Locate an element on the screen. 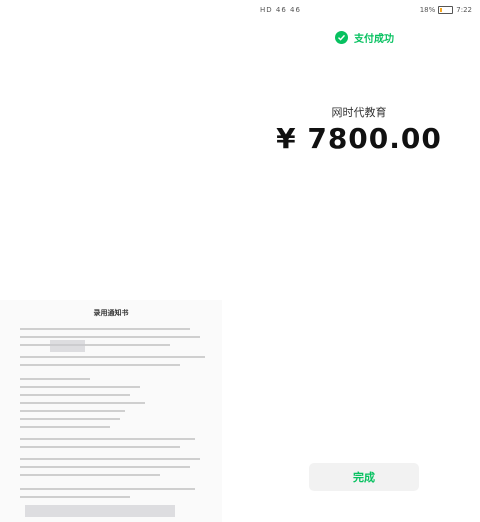 The width and height of the screenshot is (480, 522). done-button: 完成 is located at coordinates (364, 477).